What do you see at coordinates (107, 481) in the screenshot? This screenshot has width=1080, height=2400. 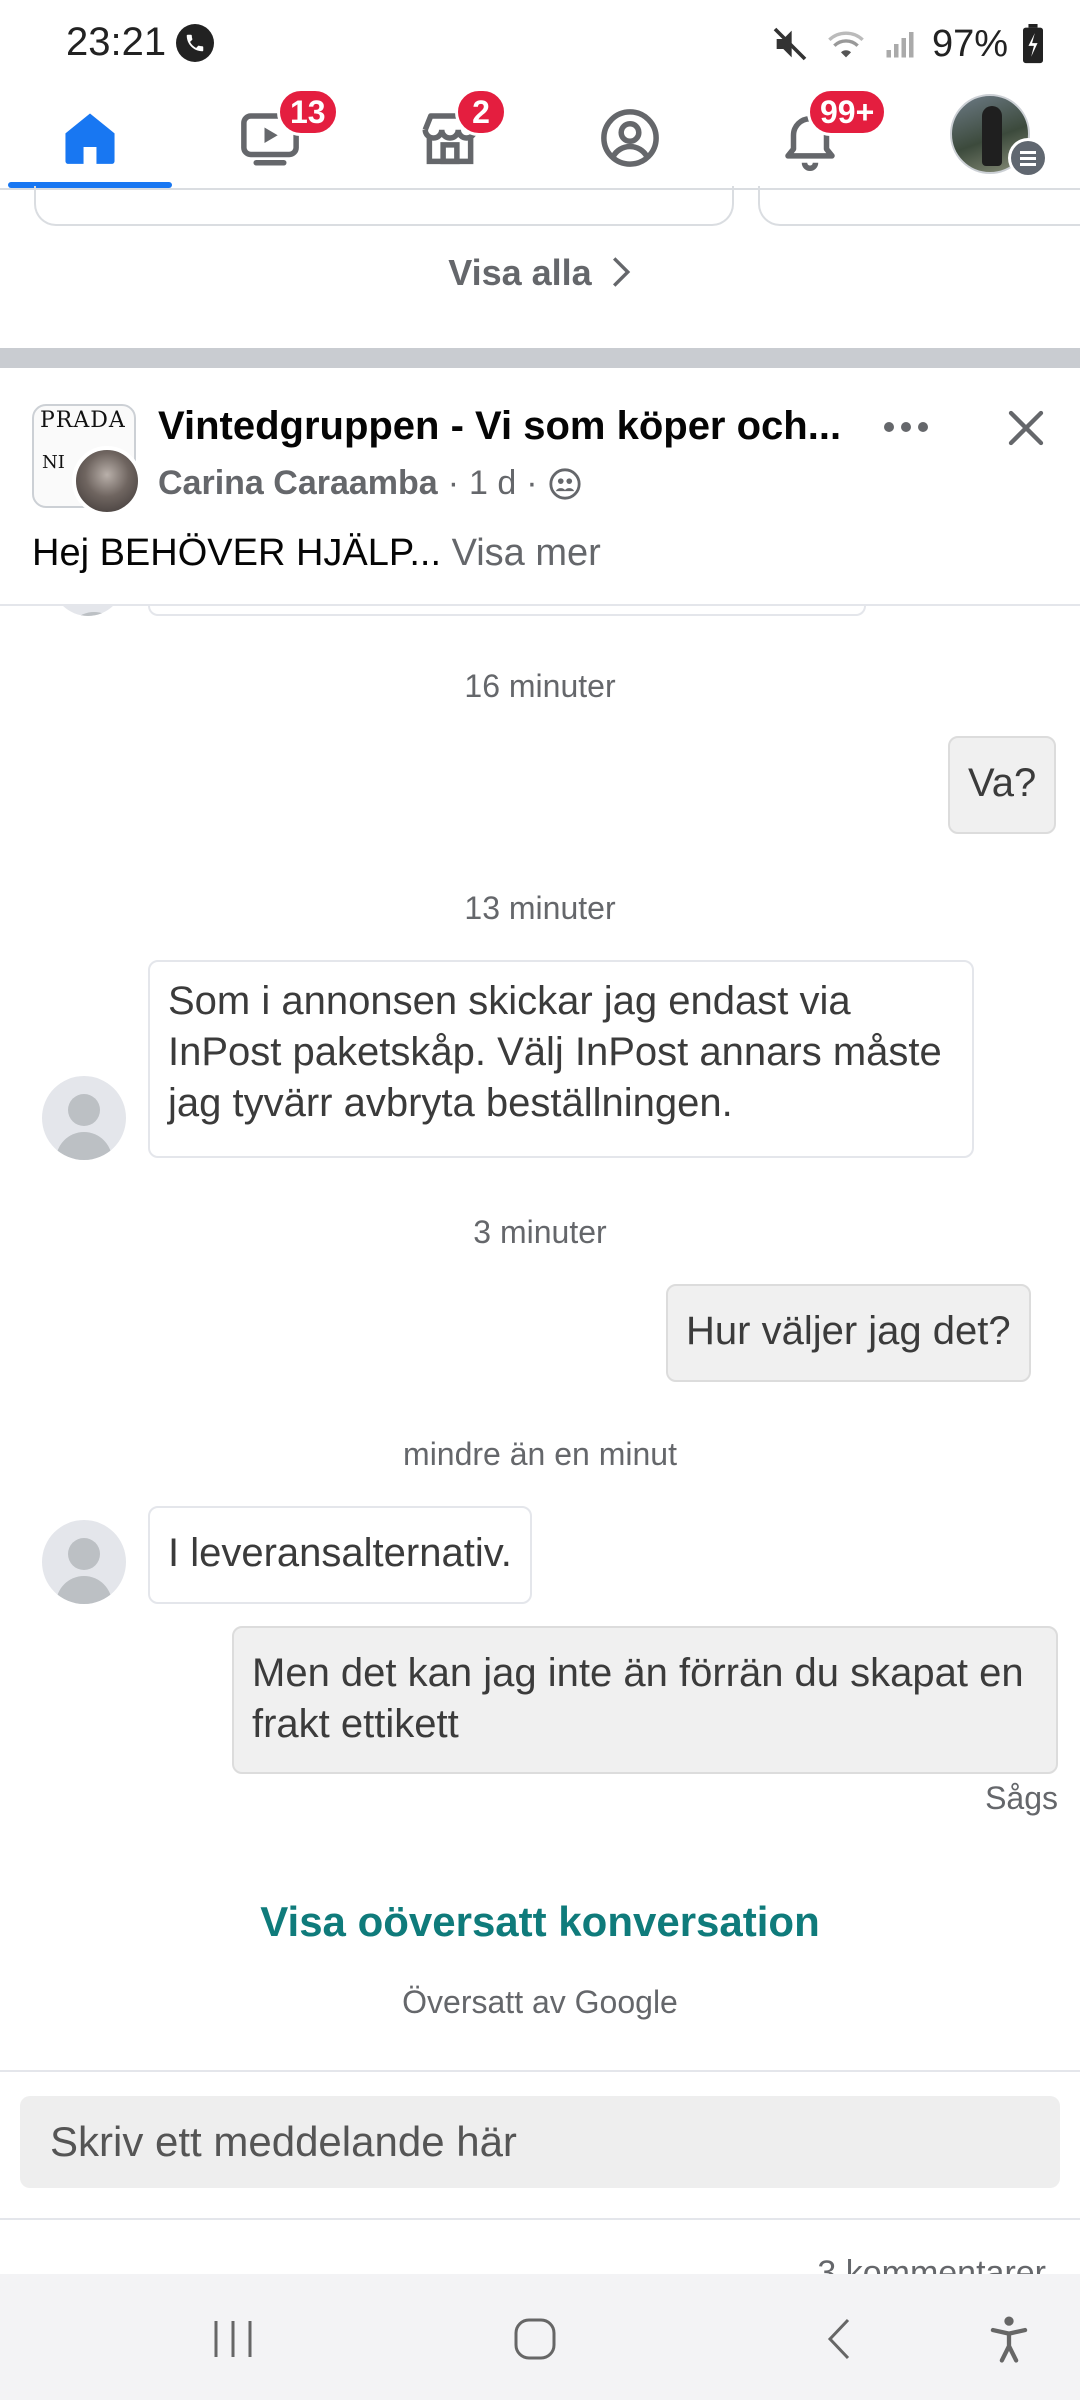 I see `author-avatar` at bounding box center [107, 481].